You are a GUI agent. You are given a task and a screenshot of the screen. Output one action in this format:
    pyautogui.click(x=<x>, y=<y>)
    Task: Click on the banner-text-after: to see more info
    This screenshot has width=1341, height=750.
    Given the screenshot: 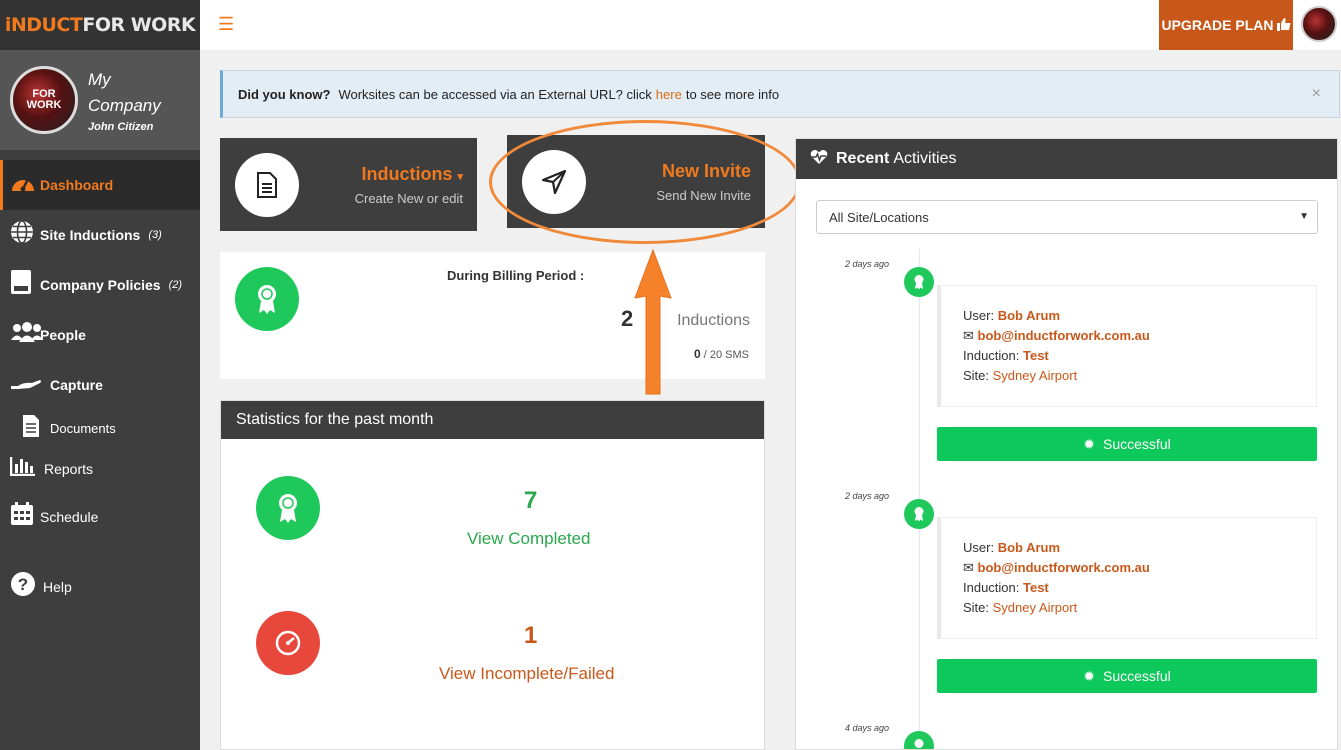 What is the action you would take?
    pyautogui.click(x=732, y=94)
    